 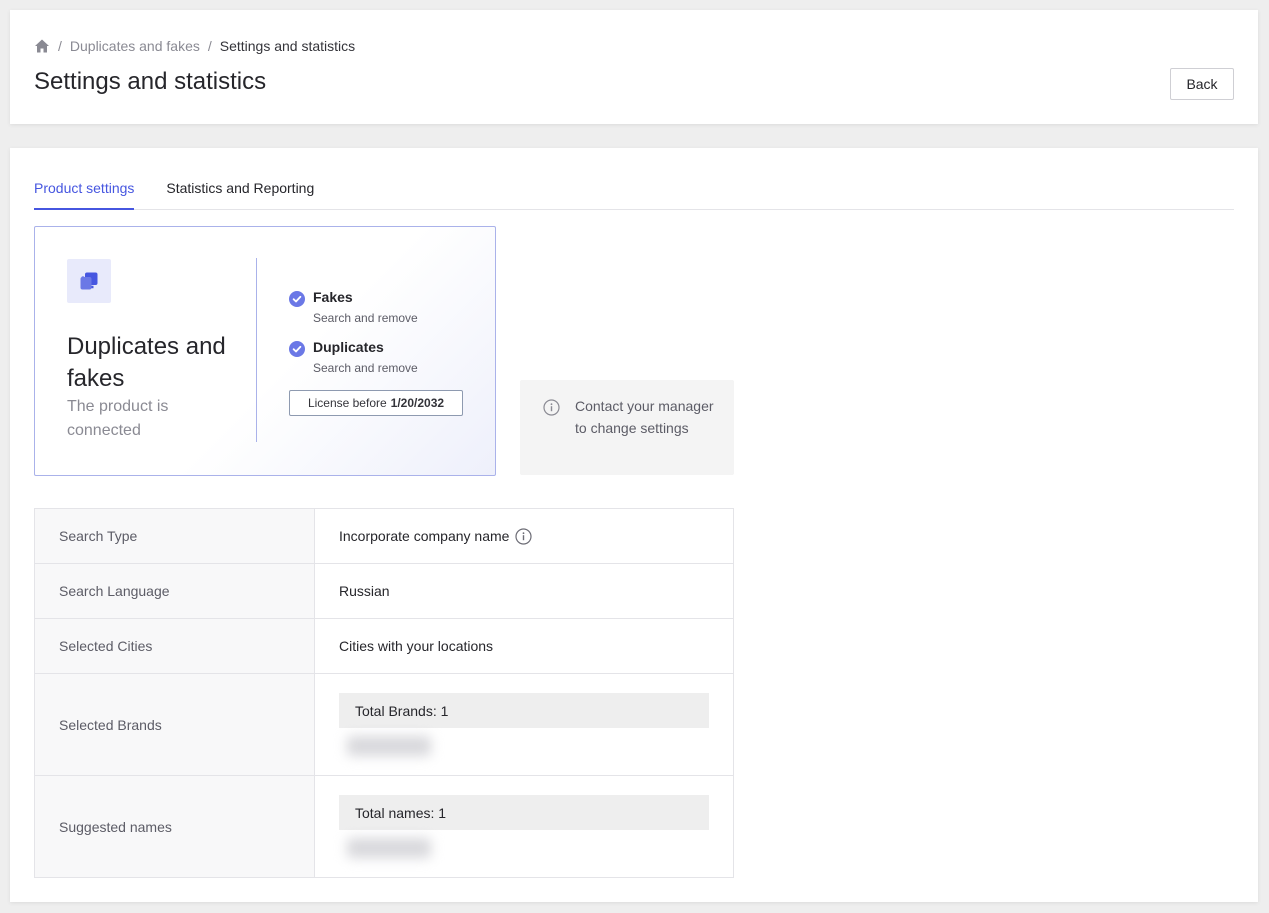 I want to click on feature-title: Duplicates, so click(x=348, y=347).